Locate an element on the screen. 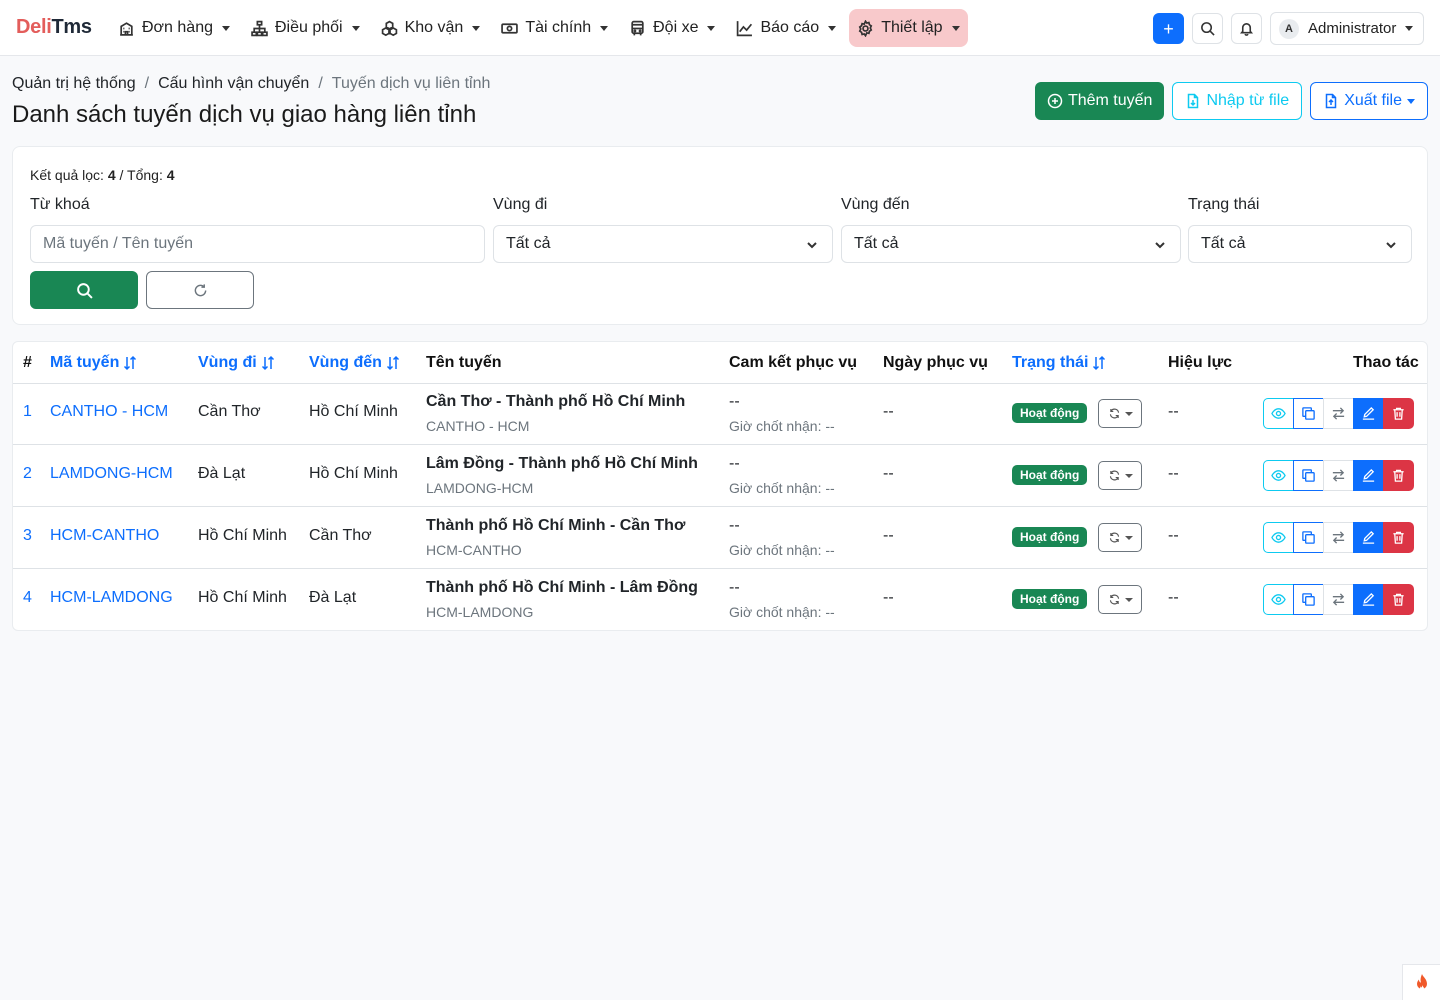  from-region-label: Vùng đi is located at coordinates (520, 204).